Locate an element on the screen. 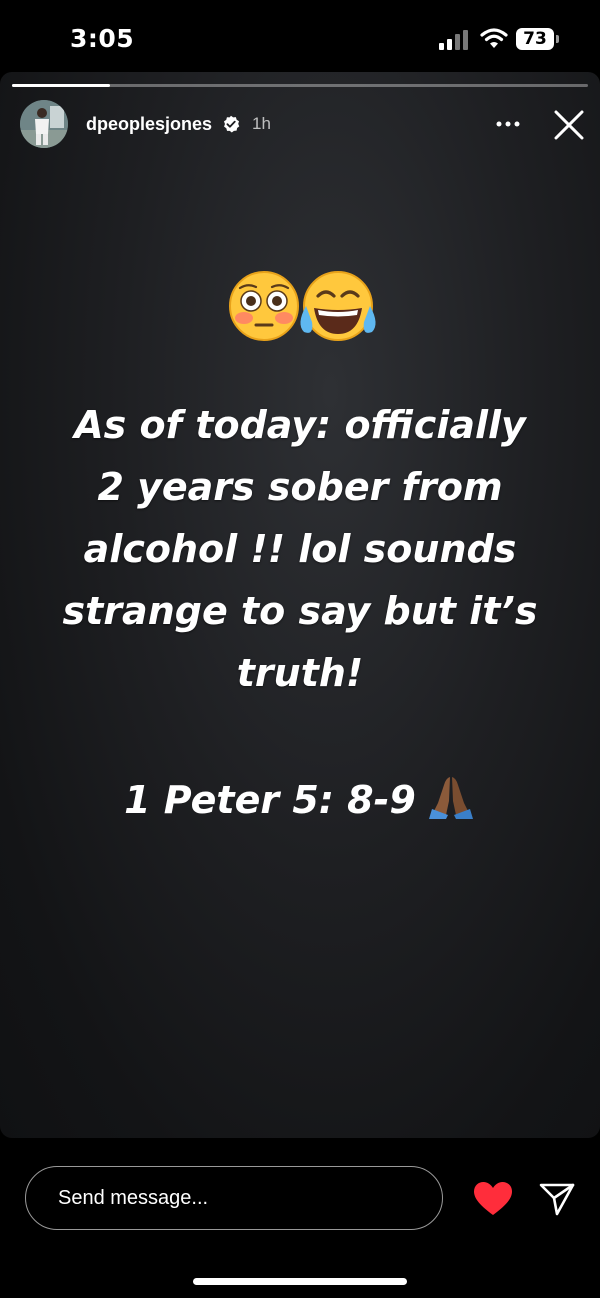 This screenshot has height=1298, width=600. story-progress-fill is located at coordinates (61, 85).